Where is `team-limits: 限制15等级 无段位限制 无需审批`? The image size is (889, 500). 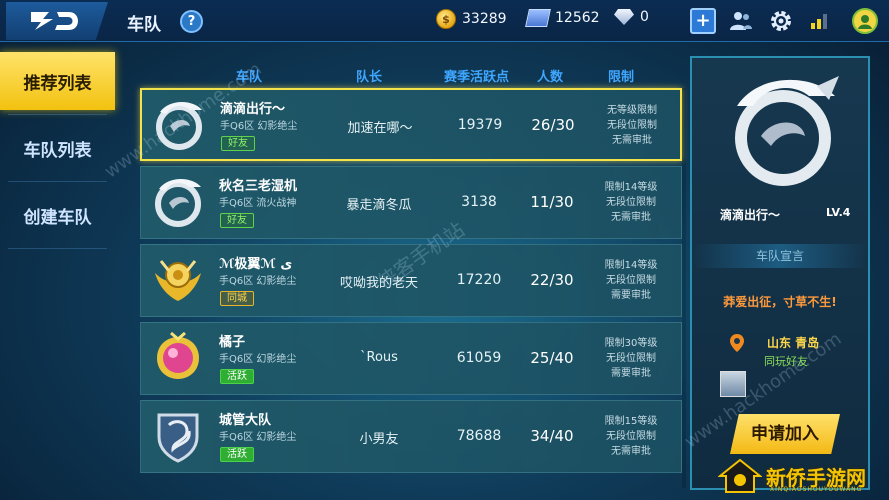 team-limits: 限制15等级 无段位限制 无需审批 is located at coordinates (631, 436).